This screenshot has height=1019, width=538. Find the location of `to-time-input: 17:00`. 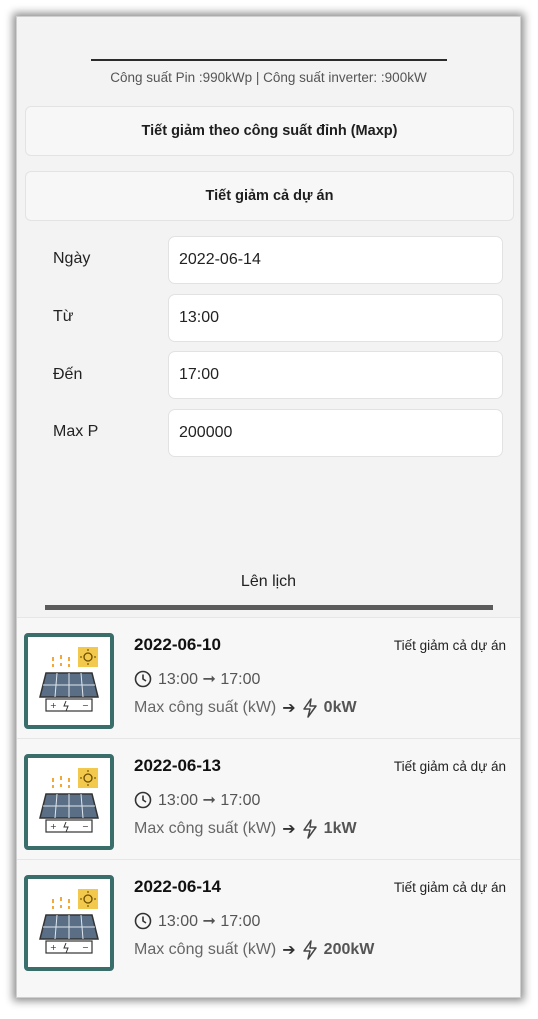

to-time-input: 17:00 is located at coordinates (335, 375).